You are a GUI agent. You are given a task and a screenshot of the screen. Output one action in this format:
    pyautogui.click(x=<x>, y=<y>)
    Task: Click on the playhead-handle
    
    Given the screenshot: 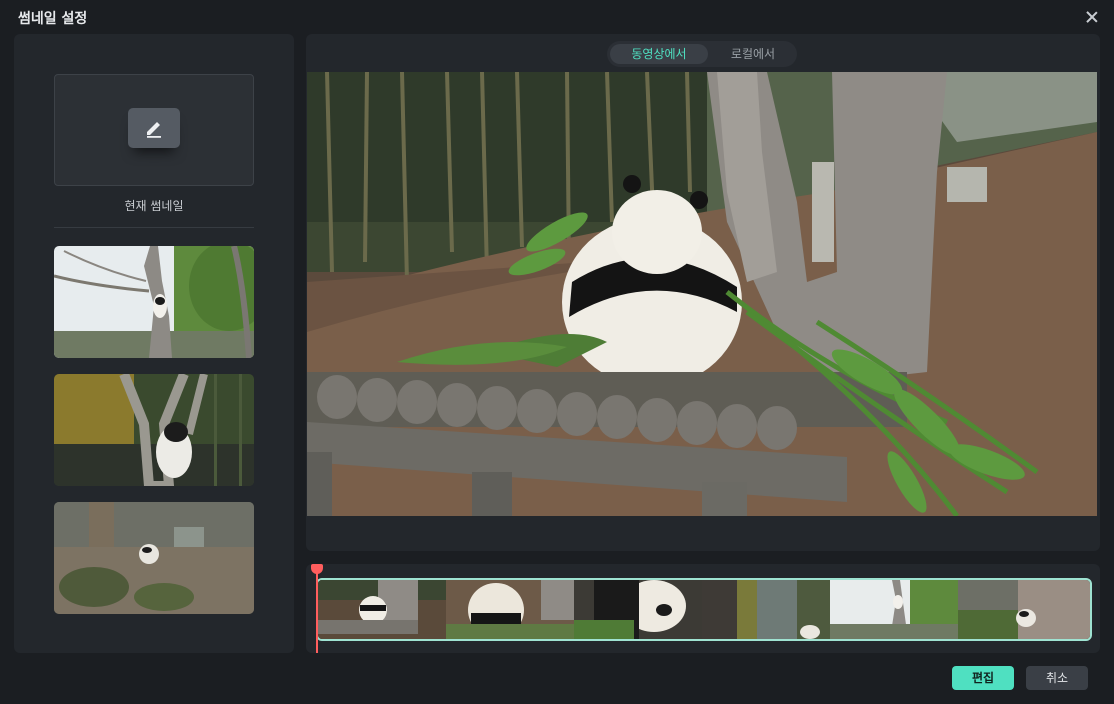 What is the action you would take?
    pyautogui.click(x=317, y=569)
    